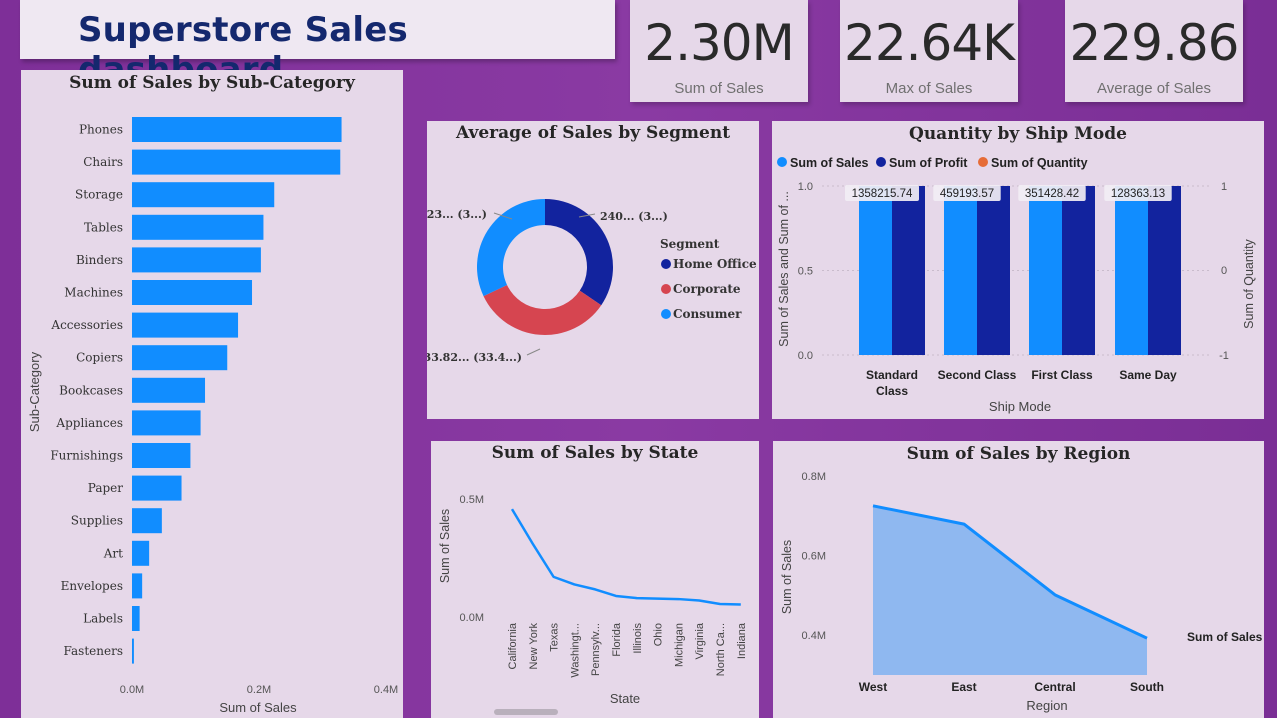 The height and width of the screenshot is (718, 1277). Describe the element at coordinates (1052, 194) in the screenshot. I see `data-label: 351428.42` at that location.